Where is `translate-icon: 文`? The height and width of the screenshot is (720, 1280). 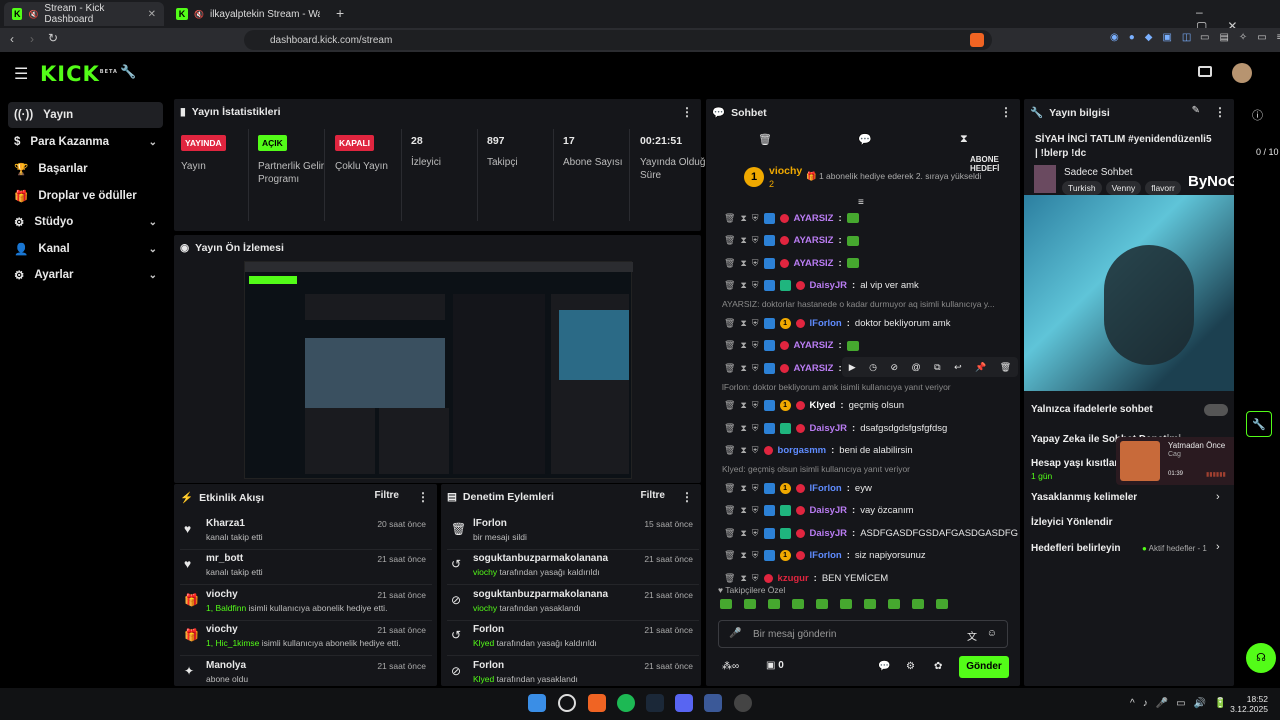
translate-icon: 文 is located at coordinates (972, 635).